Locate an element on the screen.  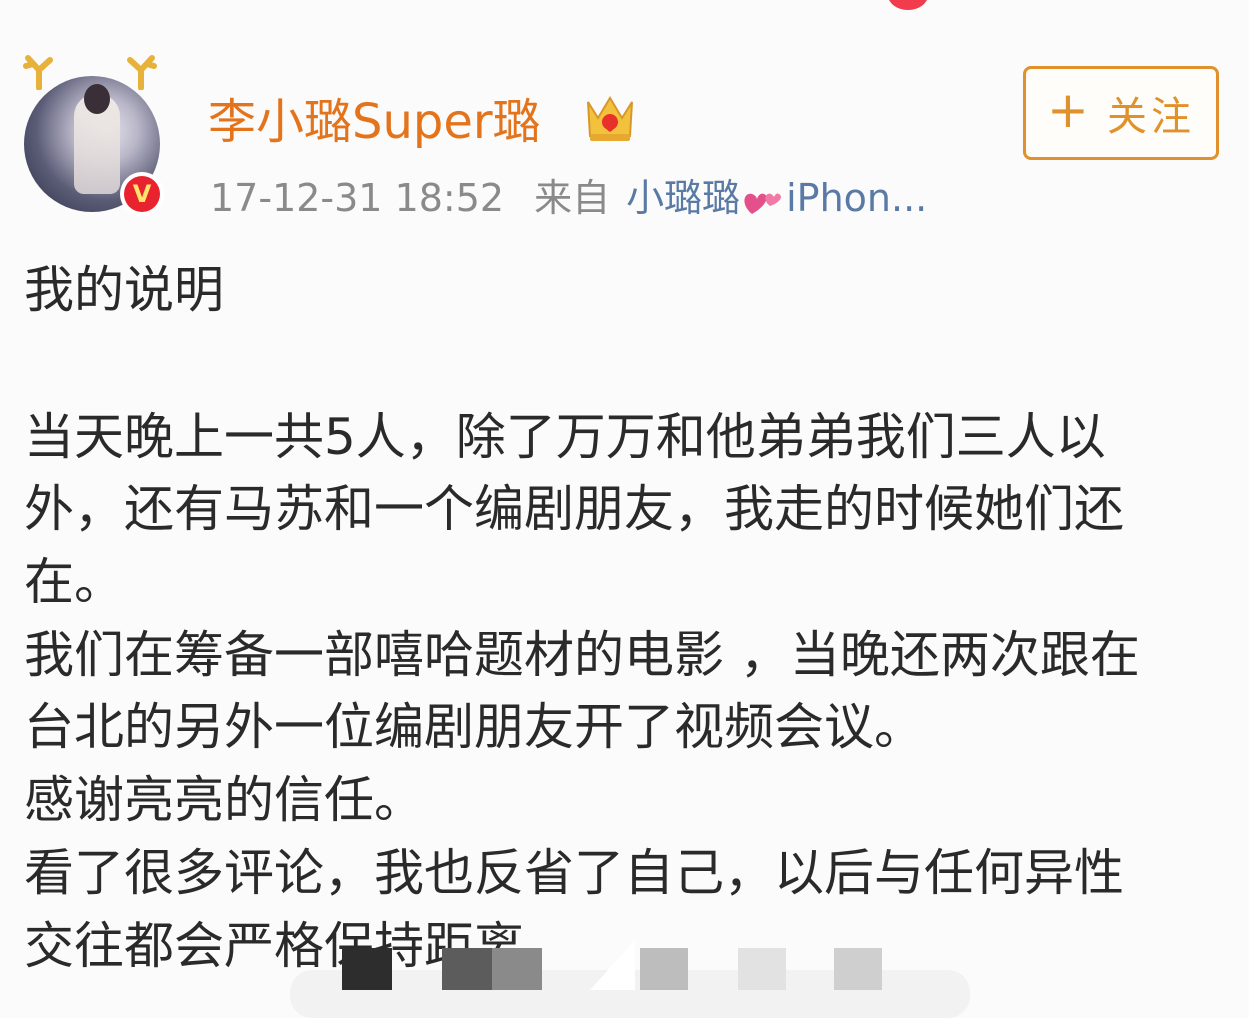
post-line: 感谢亮亮的信任。 is located at coordinates (224, 800).